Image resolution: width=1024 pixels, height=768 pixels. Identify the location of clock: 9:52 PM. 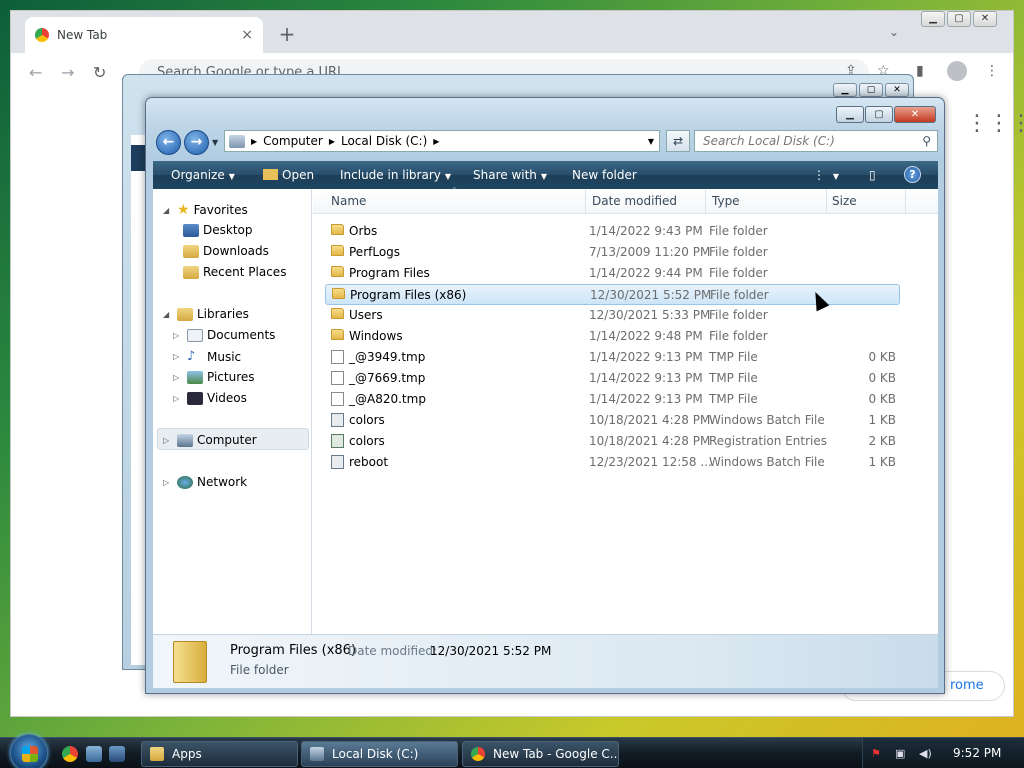
(977, 753).